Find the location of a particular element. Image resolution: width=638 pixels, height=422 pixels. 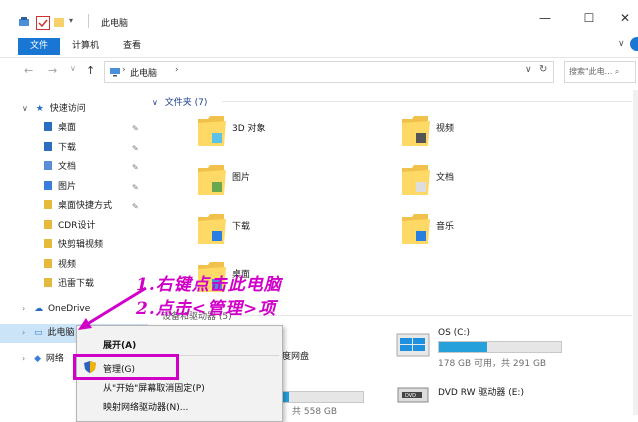

folder-label-5: 音乐 is located at coordinates (445, 225).